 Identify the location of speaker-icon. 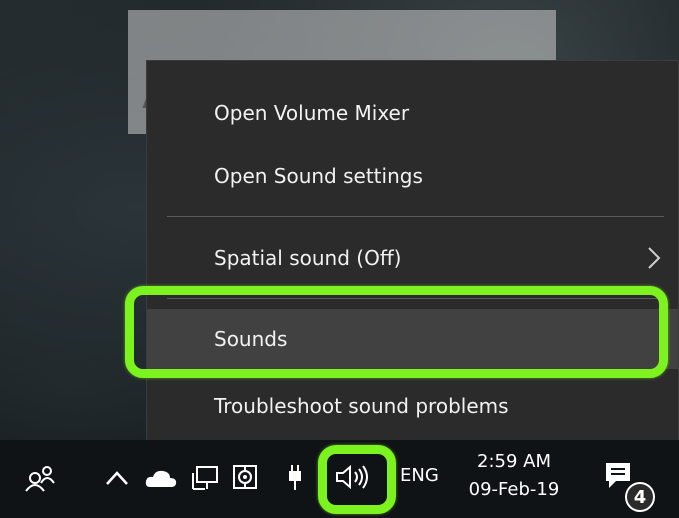
(354, 477).